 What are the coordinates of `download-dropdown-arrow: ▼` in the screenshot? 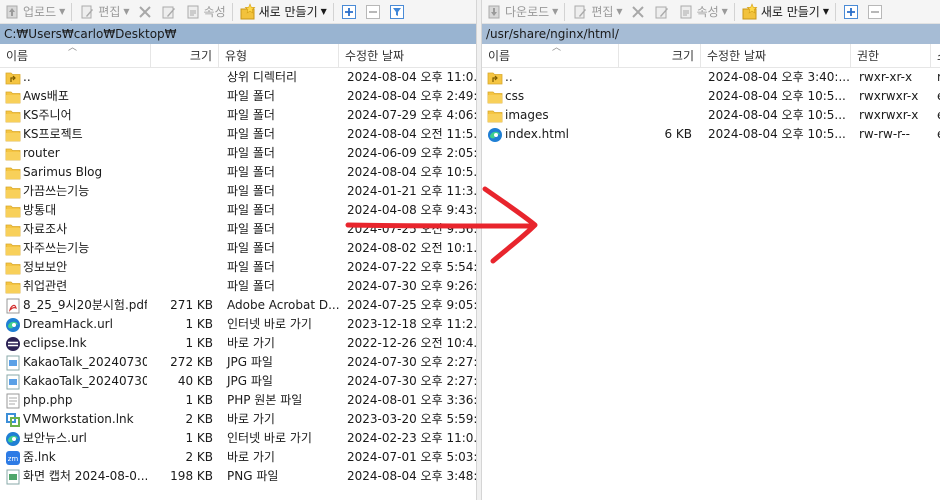 It's located at (555, 11).